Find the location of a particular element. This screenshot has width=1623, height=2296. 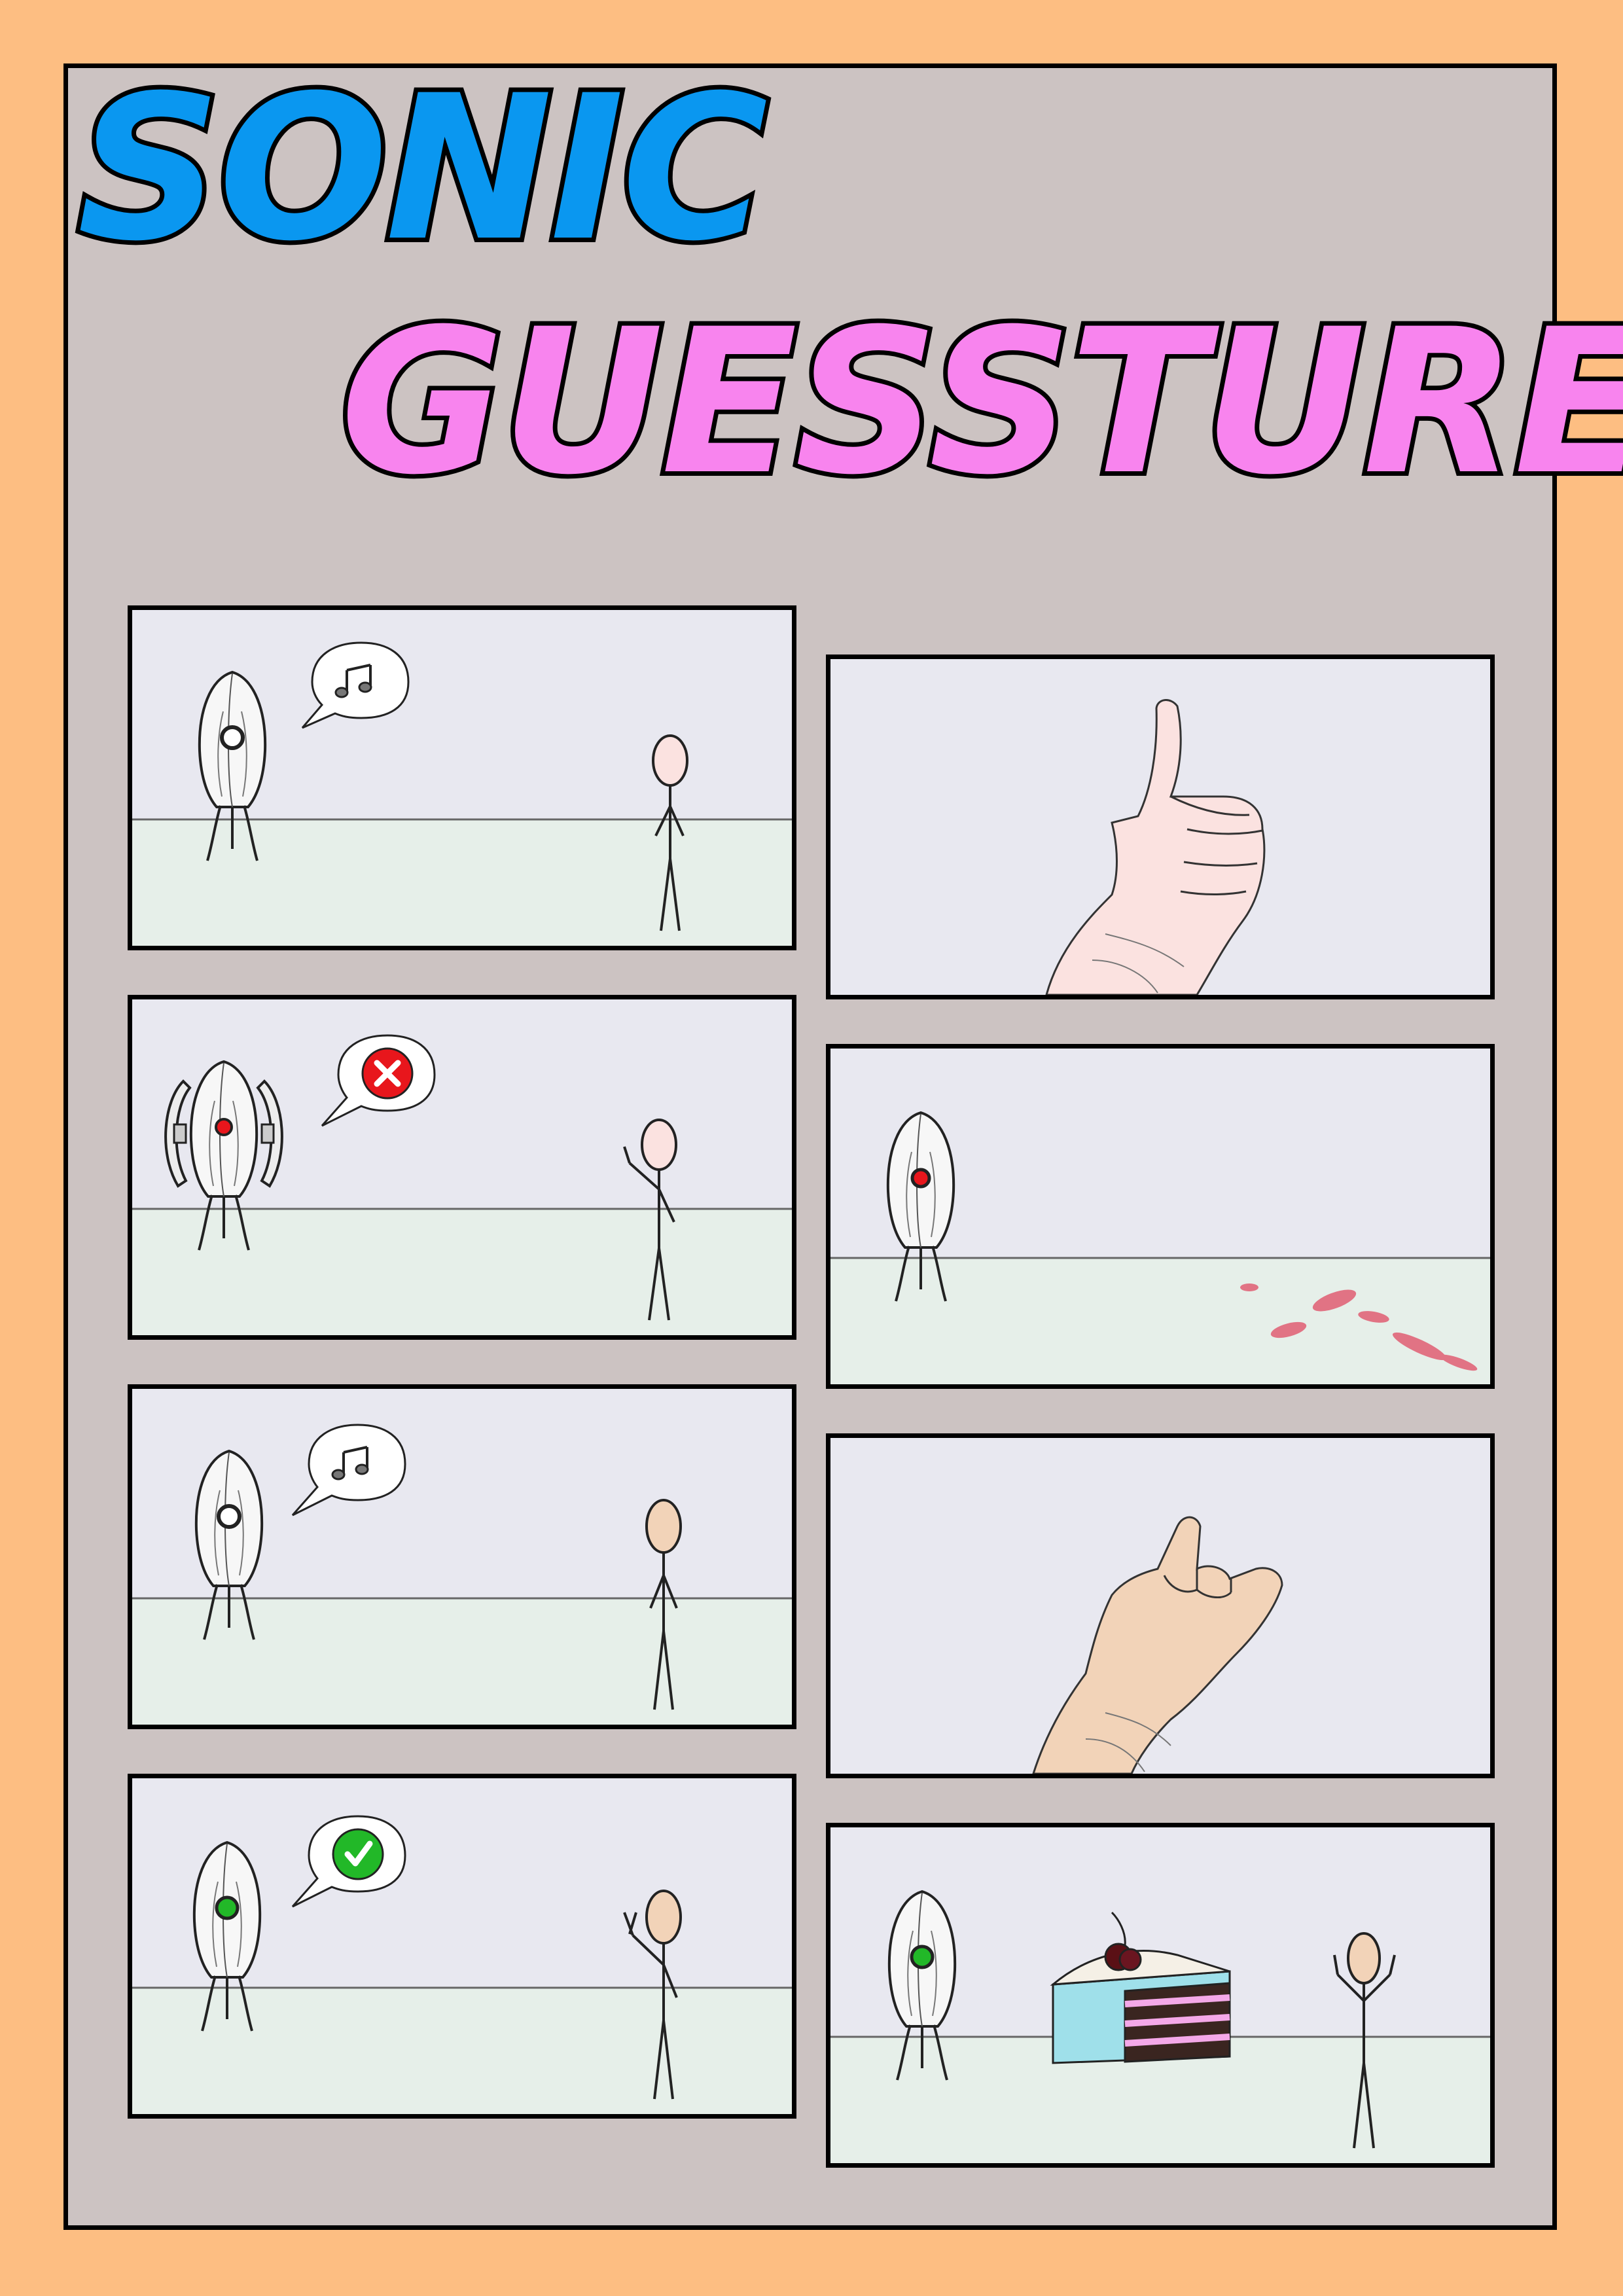

title-line-1: SONIC is located at coordinates (423, 168).